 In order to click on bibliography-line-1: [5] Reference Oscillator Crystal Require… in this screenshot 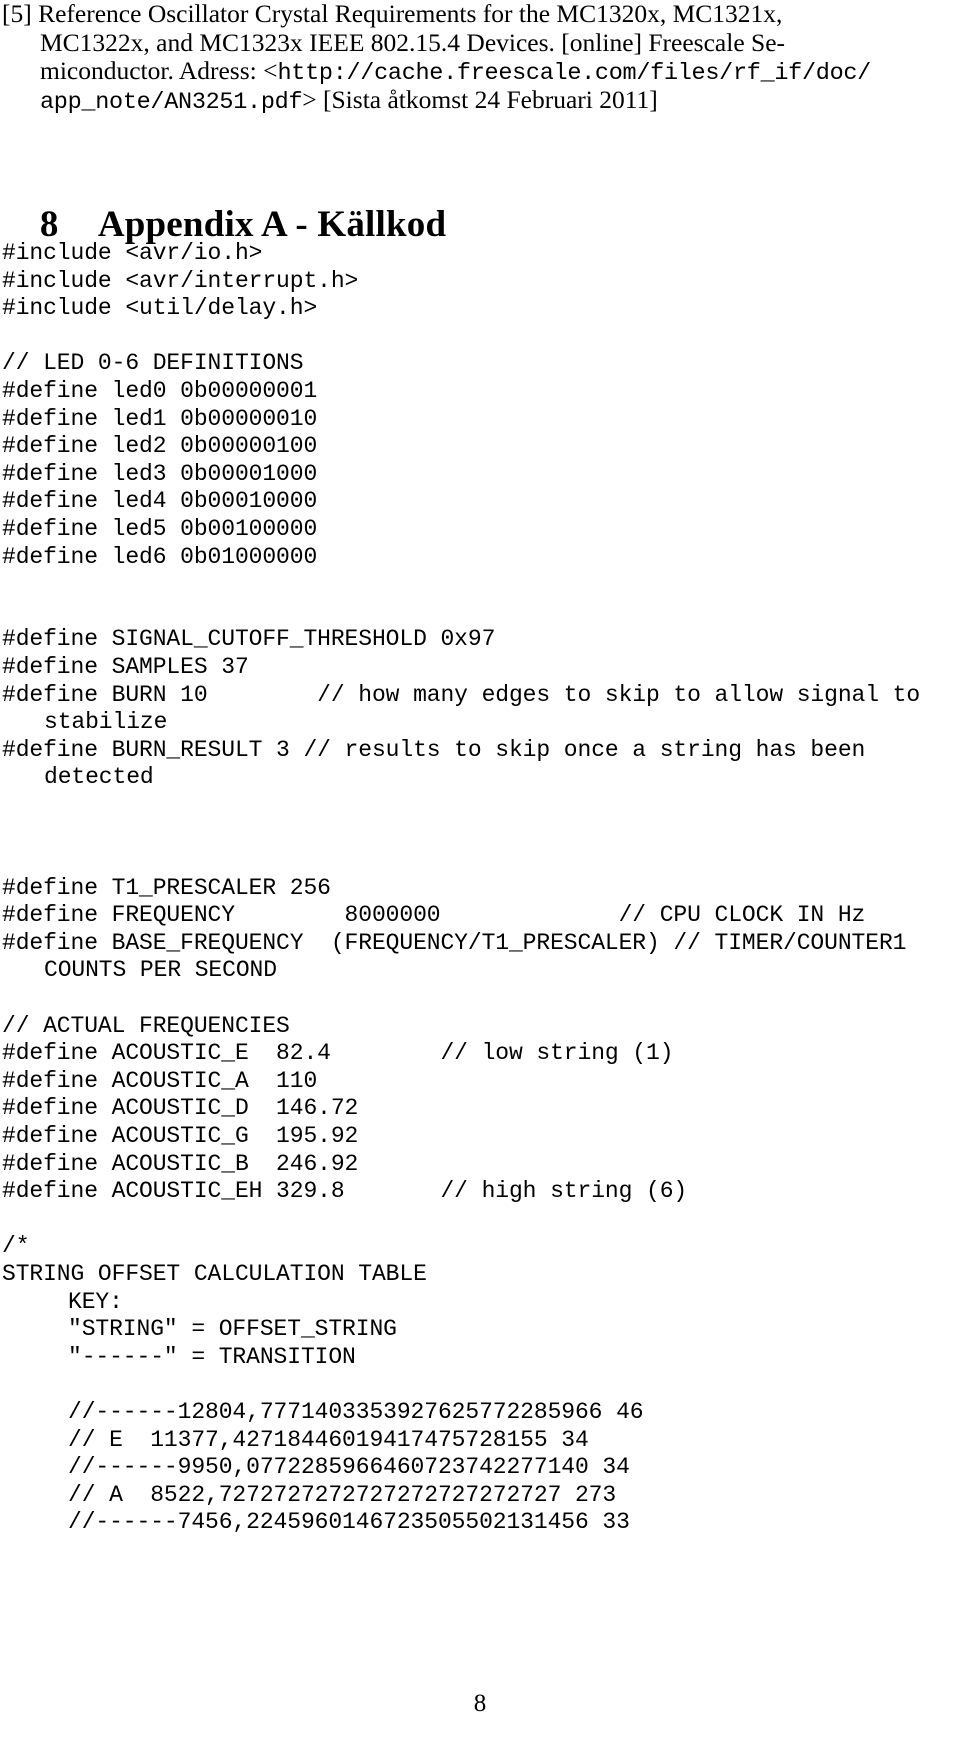, I will do `click(452, 14)`.